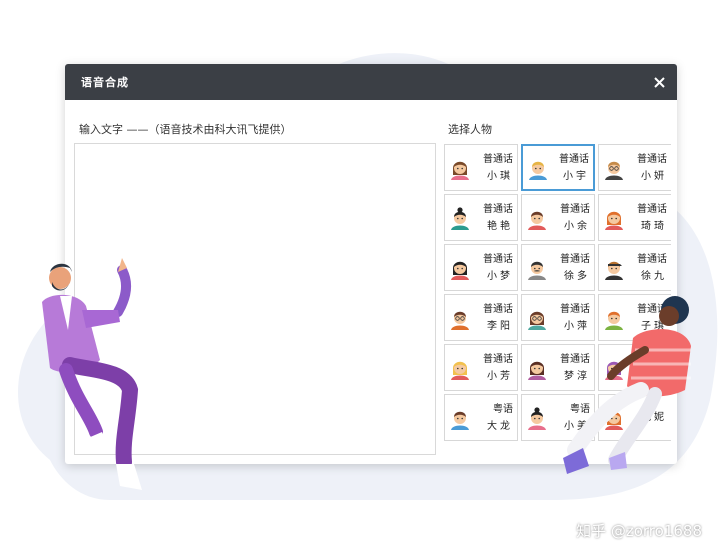  I want to click on boy-cap-icon, so click(614, 268).